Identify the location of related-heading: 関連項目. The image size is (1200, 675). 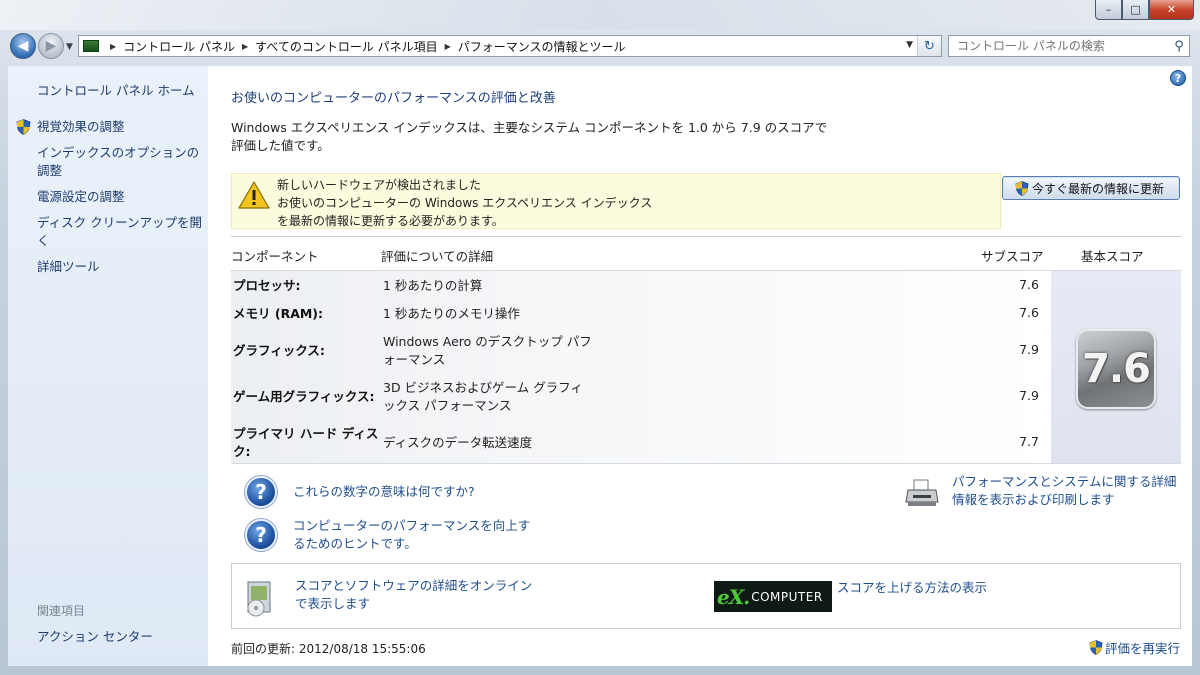
(61, 611).